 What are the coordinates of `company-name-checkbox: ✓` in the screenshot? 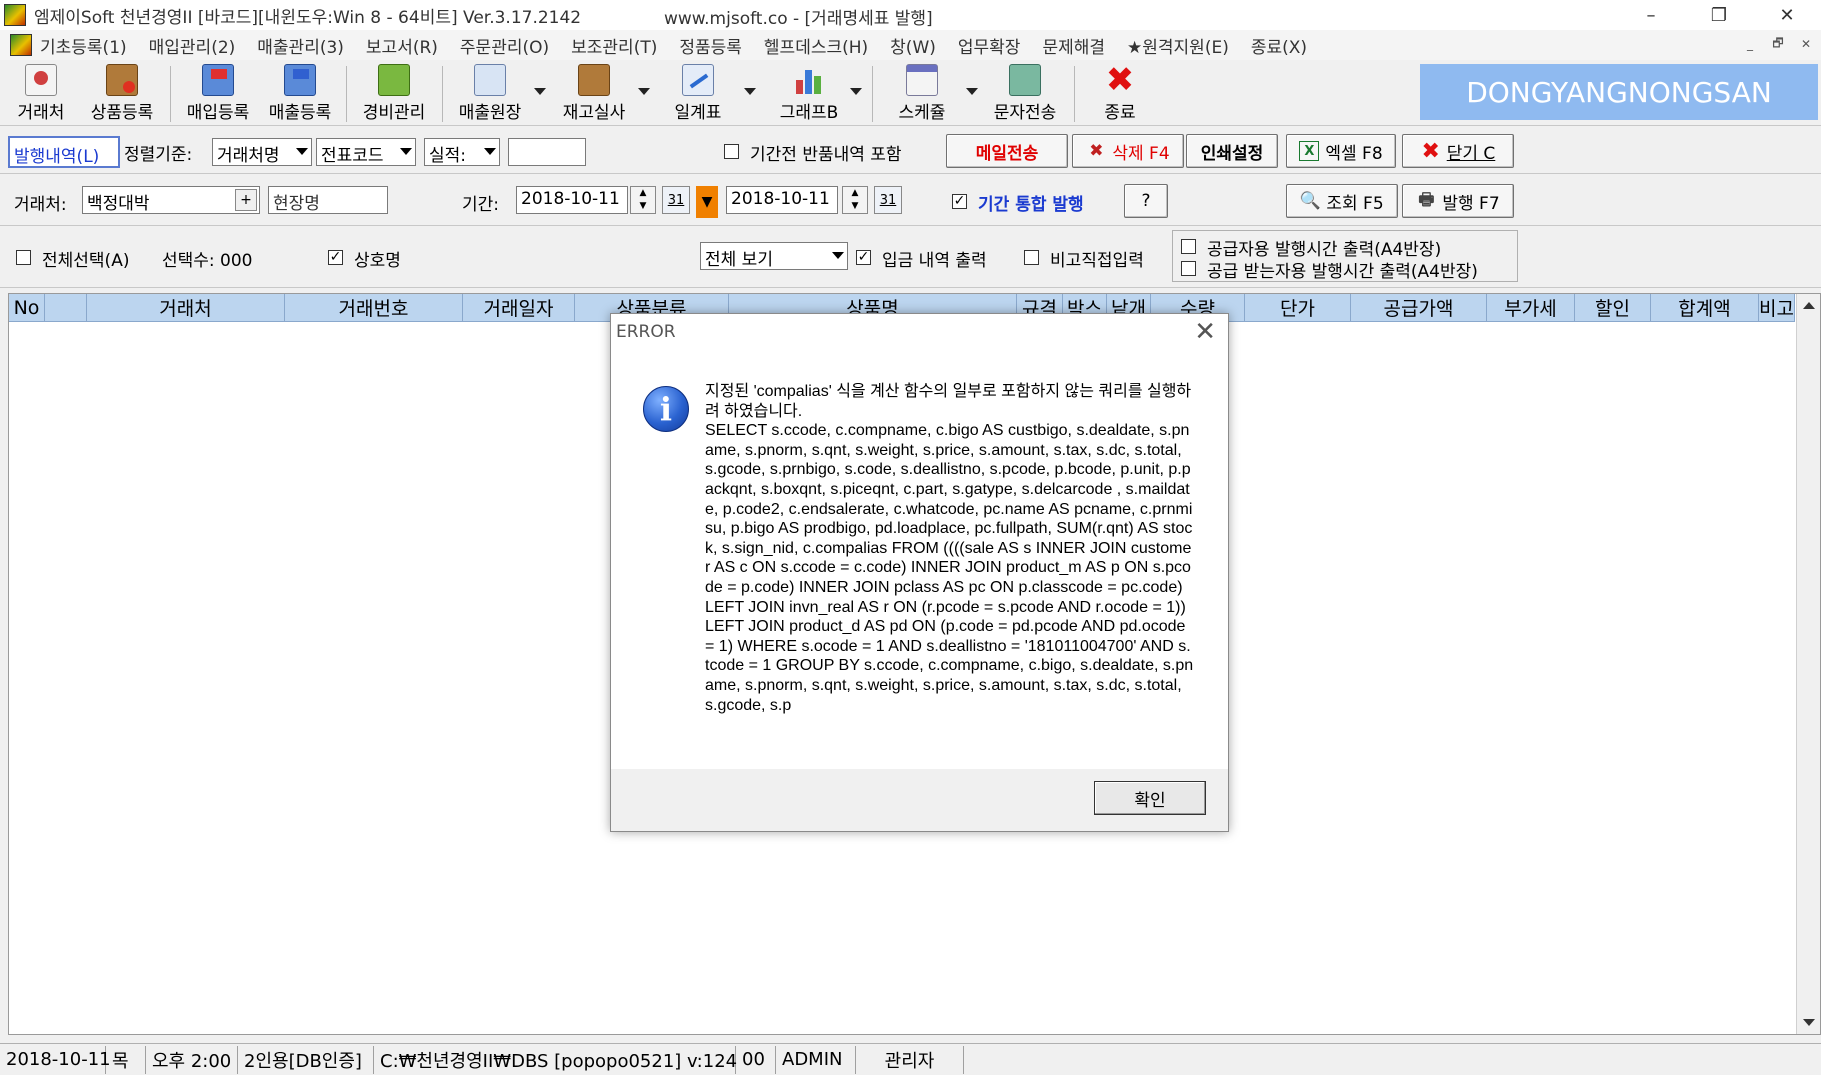 It's located at (335, 257).